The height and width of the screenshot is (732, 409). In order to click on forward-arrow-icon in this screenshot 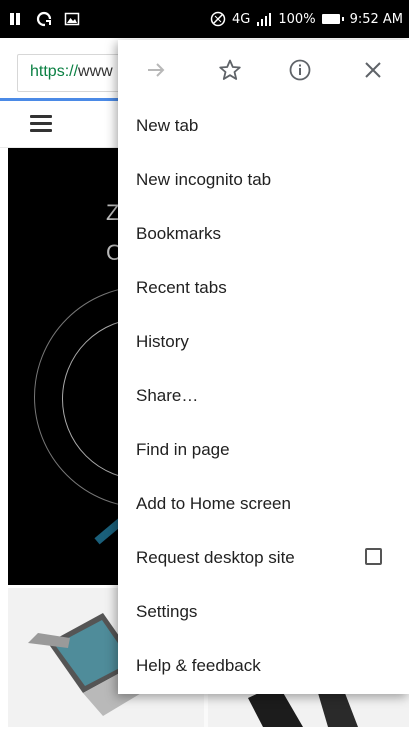, I will do `click(156, 70)`.